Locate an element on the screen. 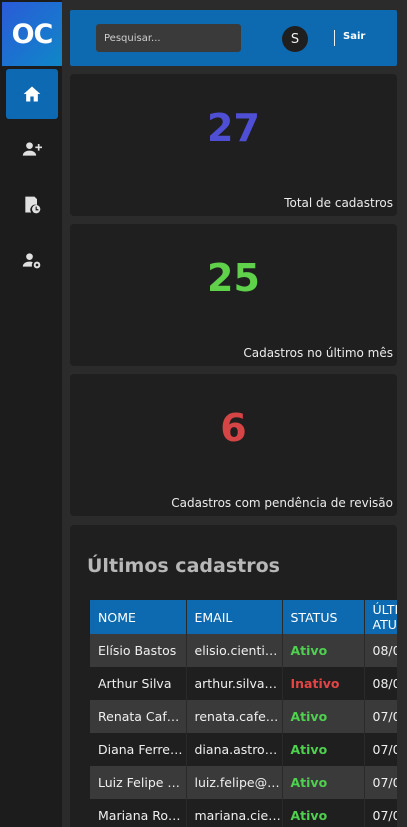 This screenshot has width=407, height=827. stat-label: Cadastros com pendência de revisão is located at coordinates (282, 503).